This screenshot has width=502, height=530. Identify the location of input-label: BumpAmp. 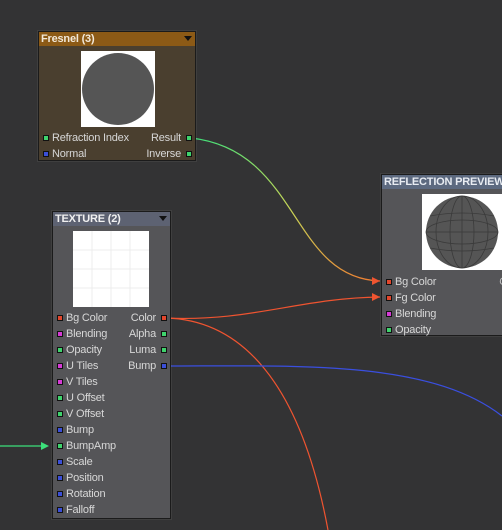
(91, 446).